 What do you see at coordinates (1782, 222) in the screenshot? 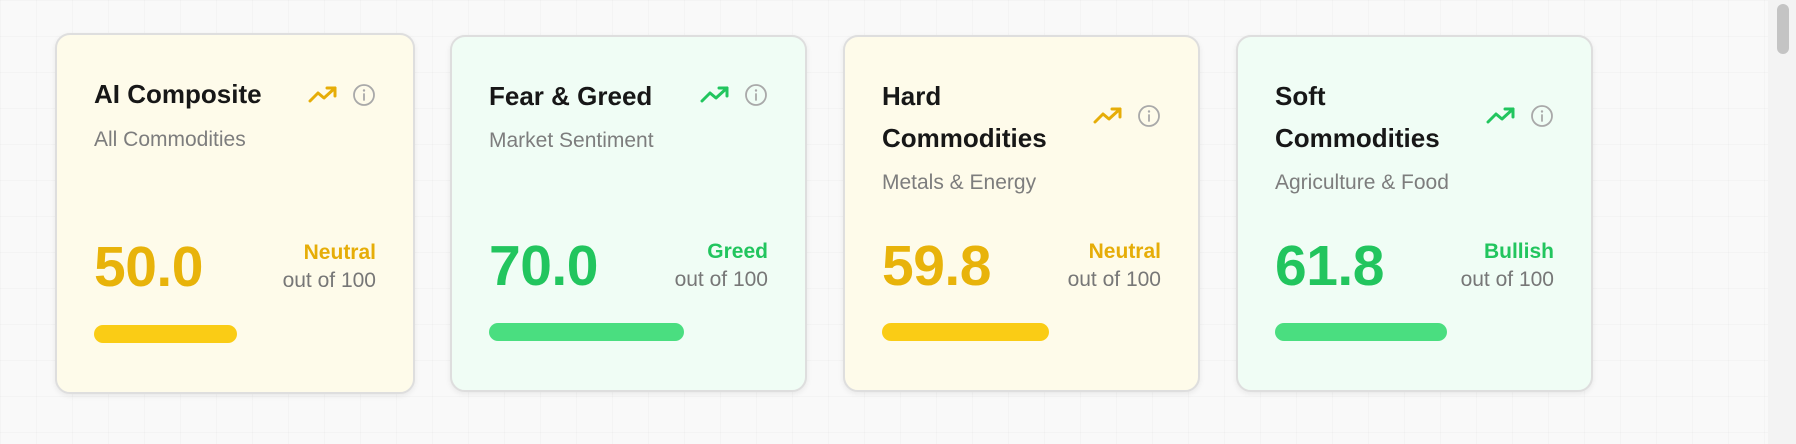
I see `vertical-scrollbar` at bounding box center [1782, 222].